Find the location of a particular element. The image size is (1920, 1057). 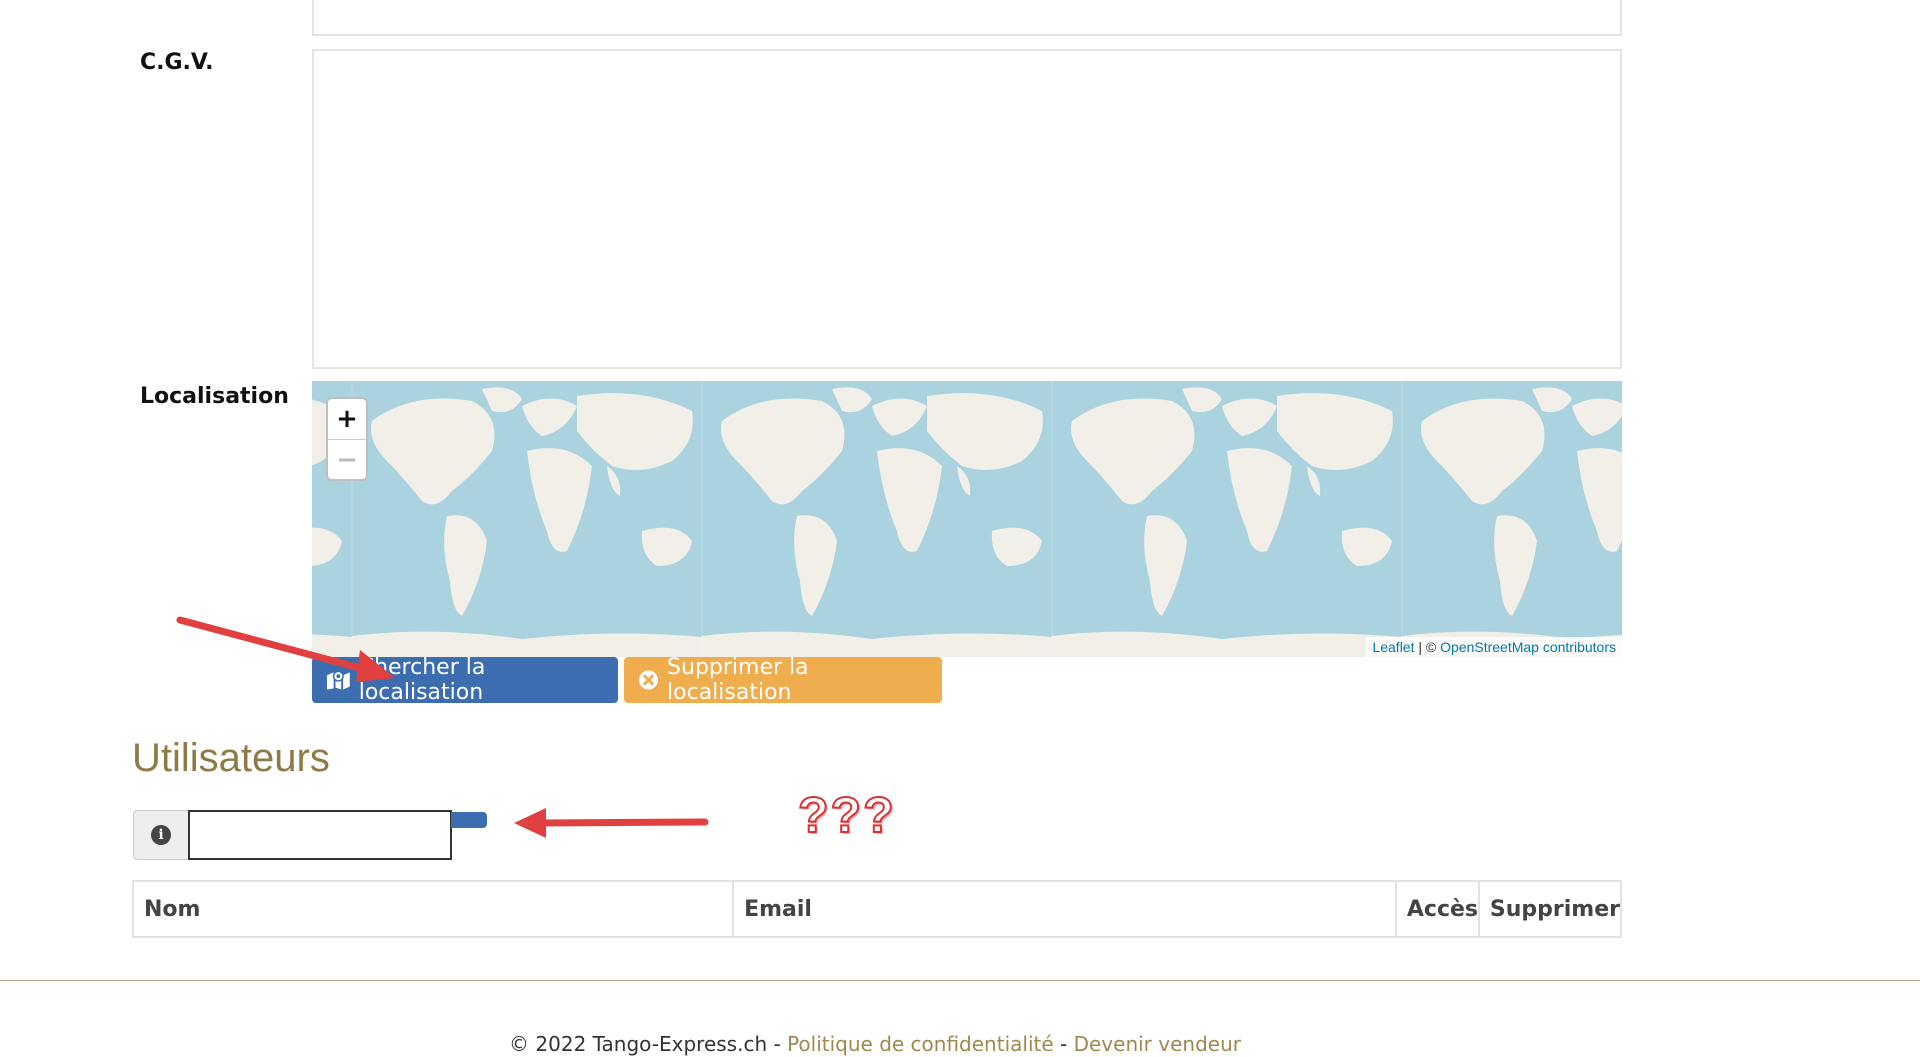

map-attribution: Leaflet | © OpenStreetMap contributors is located at coordinates (1494, 647).